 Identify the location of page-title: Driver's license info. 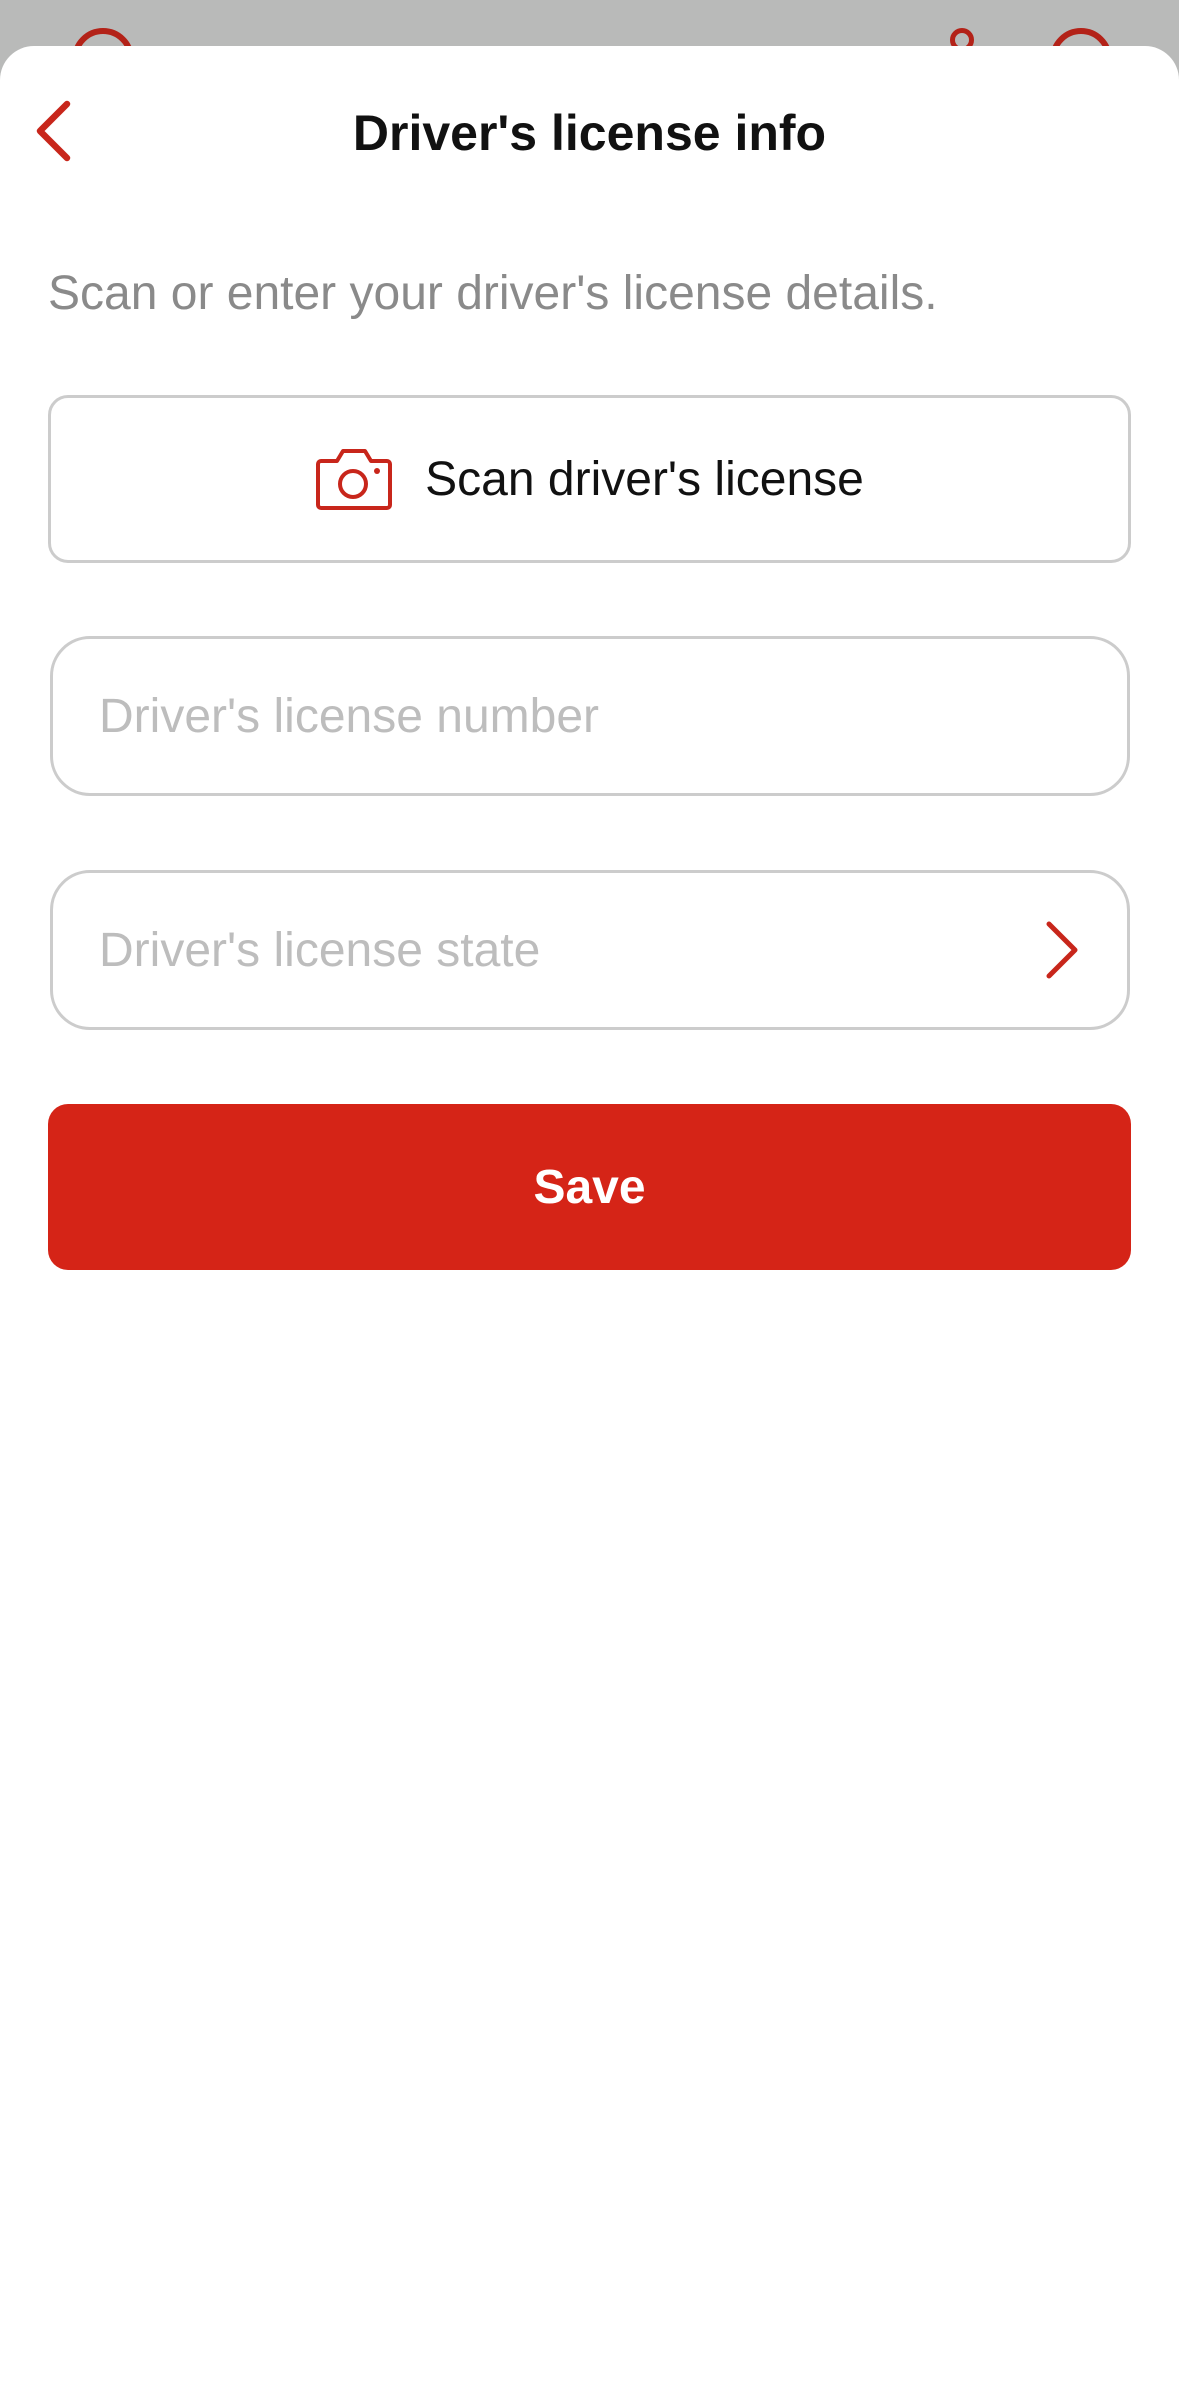
(589, 133).